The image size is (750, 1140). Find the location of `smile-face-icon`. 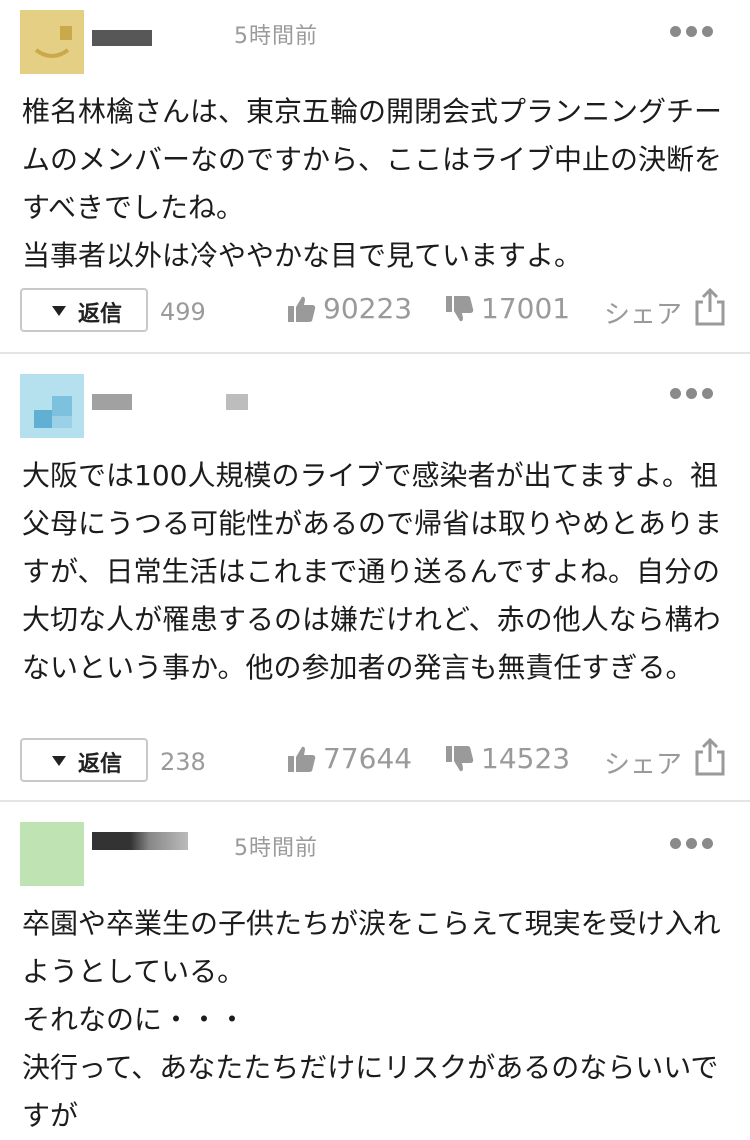

smile-face-icon is located at coordinates (53, 42).